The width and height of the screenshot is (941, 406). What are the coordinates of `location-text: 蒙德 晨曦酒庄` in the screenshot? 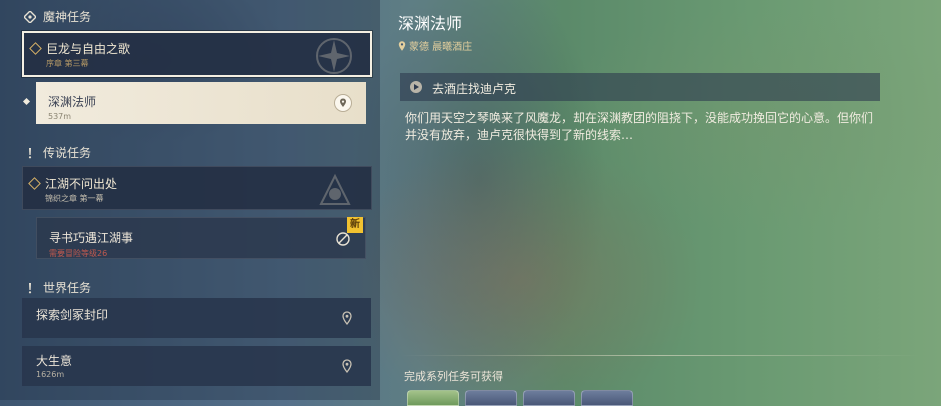 It's located at (441, 47).